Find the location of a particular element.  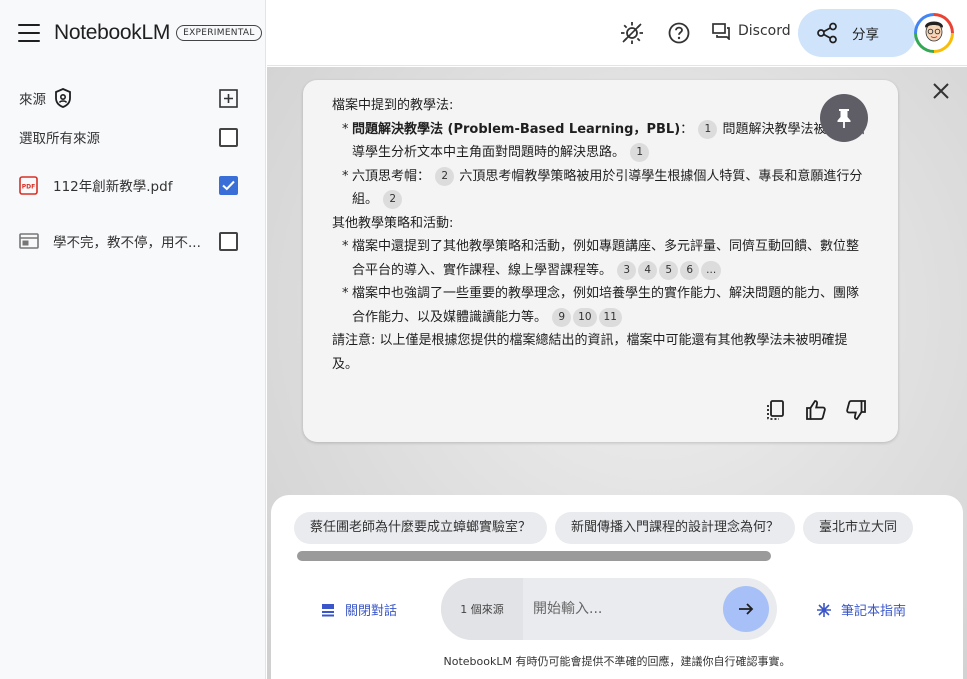

disclaimer-text: NotebookLM 有時仍可能會提供不準確的回應，建議你自行確認事實。 is located at coordinates (617, 661).